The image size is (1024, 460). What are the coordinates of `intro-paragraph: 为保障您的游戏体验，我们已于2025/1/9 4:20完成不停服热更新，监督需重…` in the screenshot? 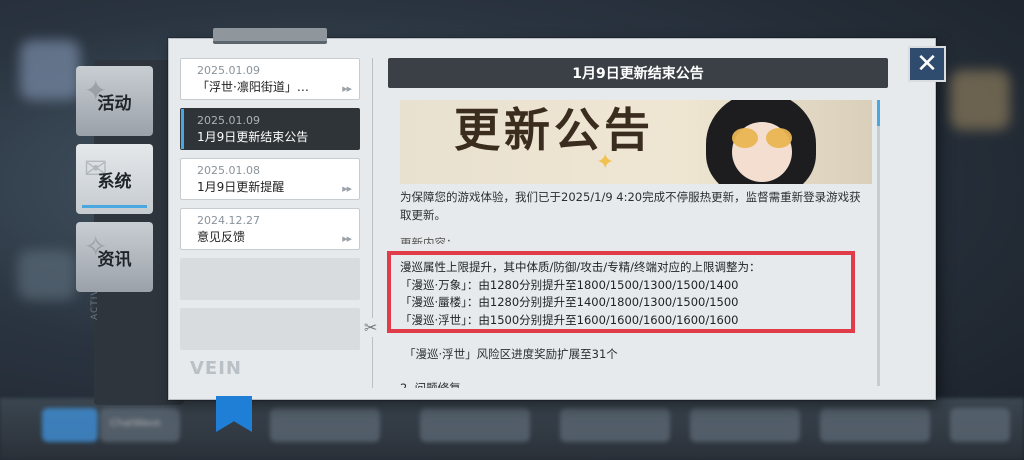 It's located at (630, 206).